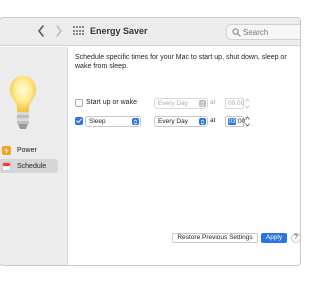 The width and height of the screenshot is (320, 300). What do you see at coordinates (232, 121) in the screenshot?
I see `sleep-time-hour: 03` at bounding box center [232, 121].